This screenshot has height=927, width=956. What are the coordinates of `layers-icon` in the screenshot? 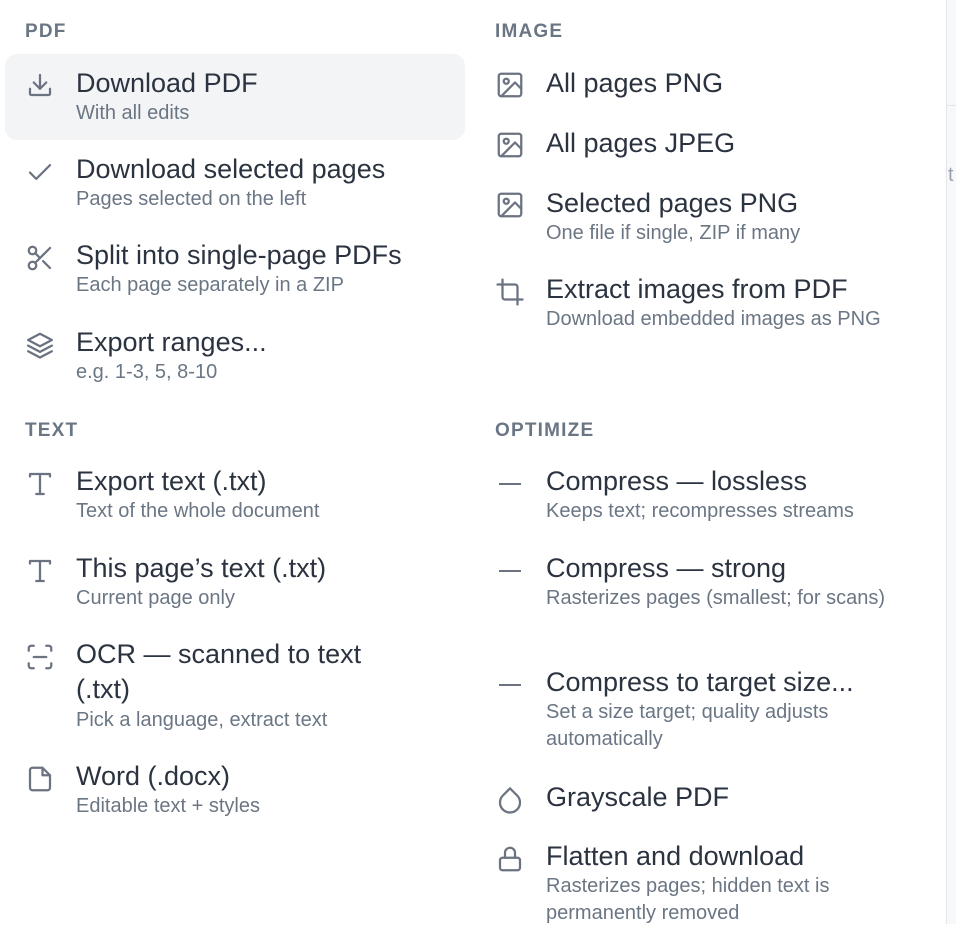 It's located at (40, 345).